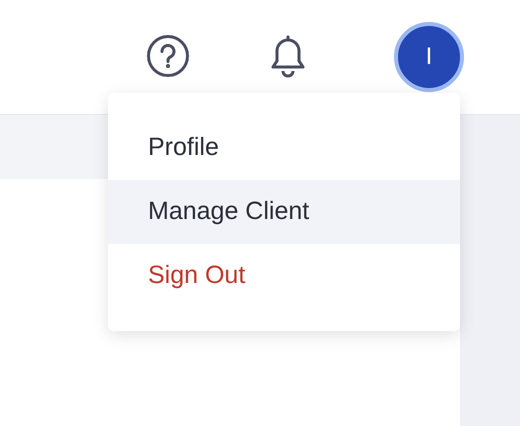 The height and width of the screenshot is (426, 520). Describe the element at coordinates (288, 57) in the screenshot. I see `bell-icon` at that location.